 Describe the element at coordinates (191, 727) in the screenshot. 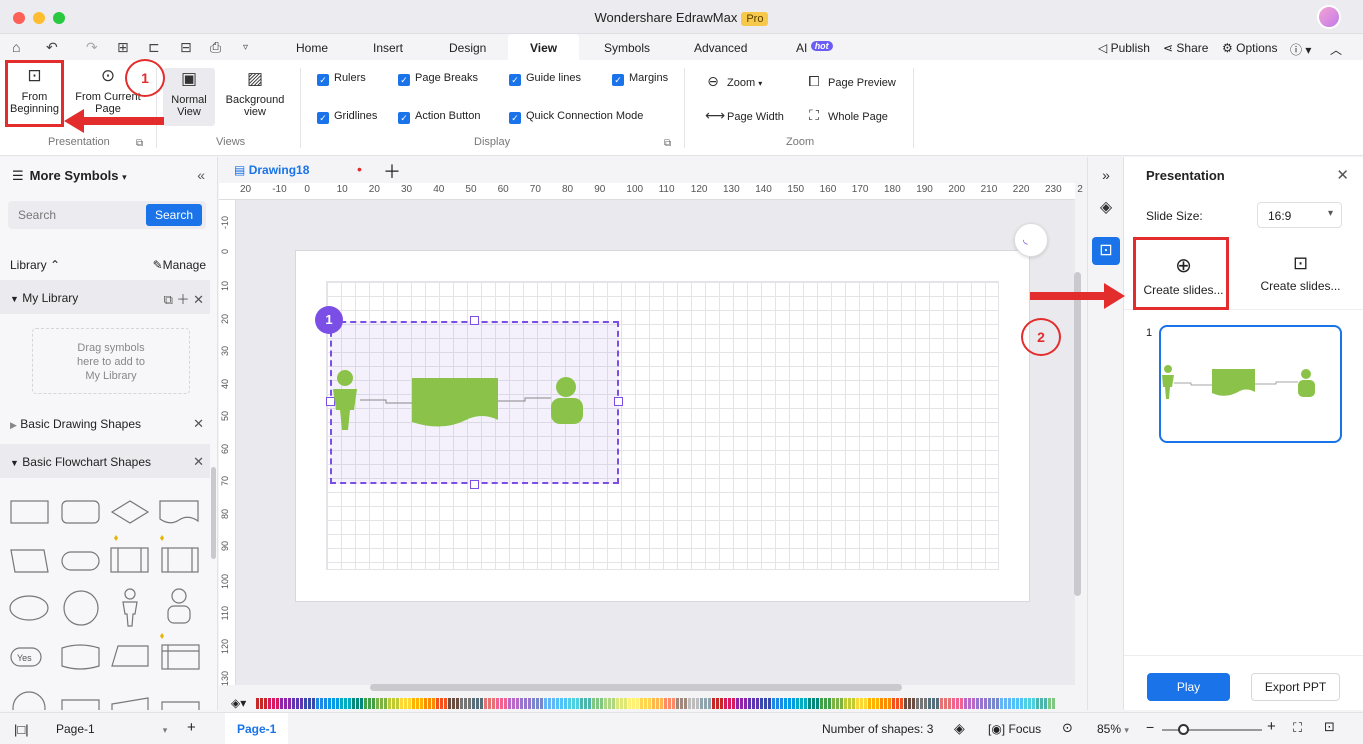

I see `add-page-icon: +` at that location.